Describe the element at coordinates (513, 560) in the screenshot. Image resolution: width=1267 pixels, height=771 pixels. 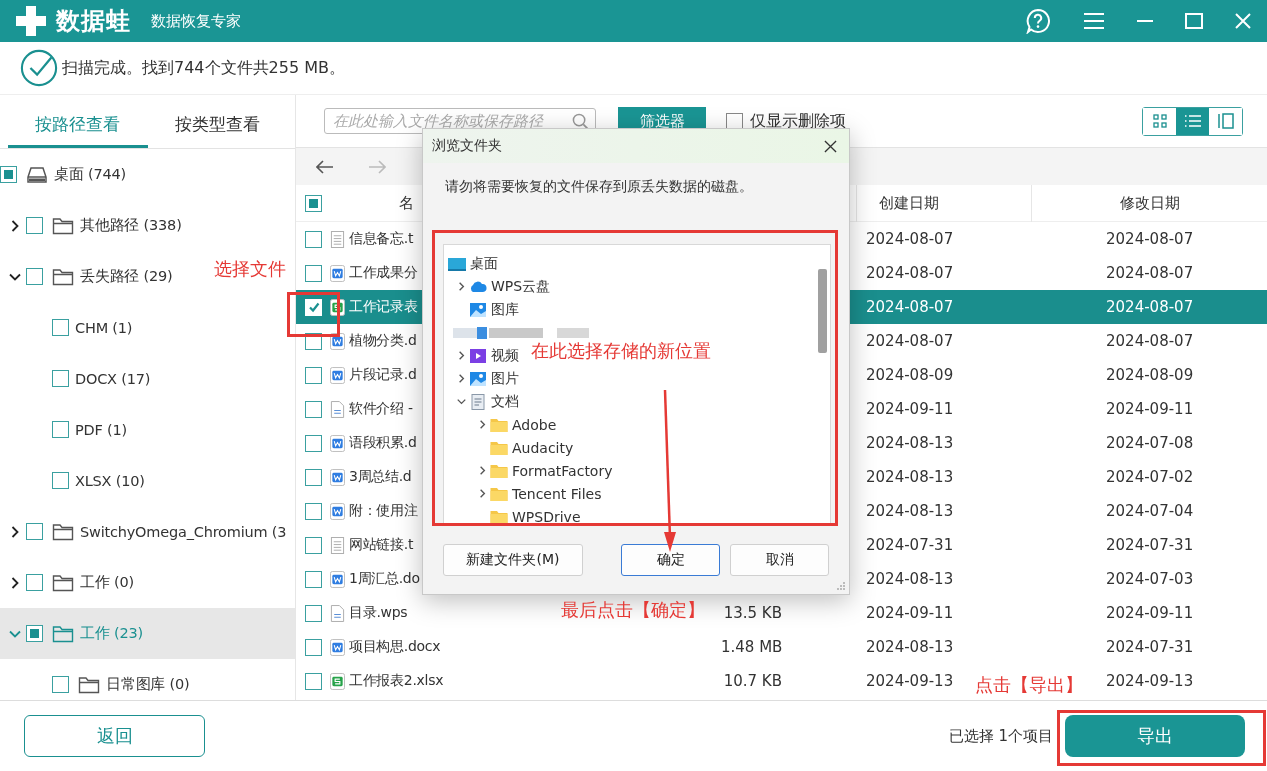
I see `new-folder-button: 新建文件夹(M)` at that location.